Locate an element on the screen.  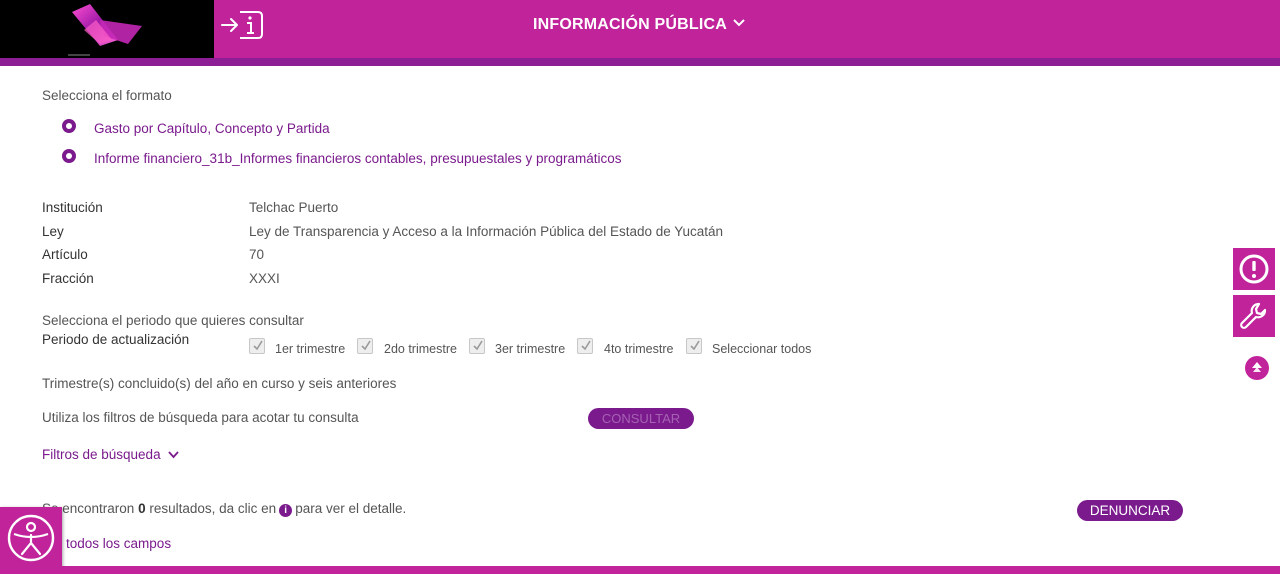
period-label: Periodo de actualización is located at coordinates (116, 339).